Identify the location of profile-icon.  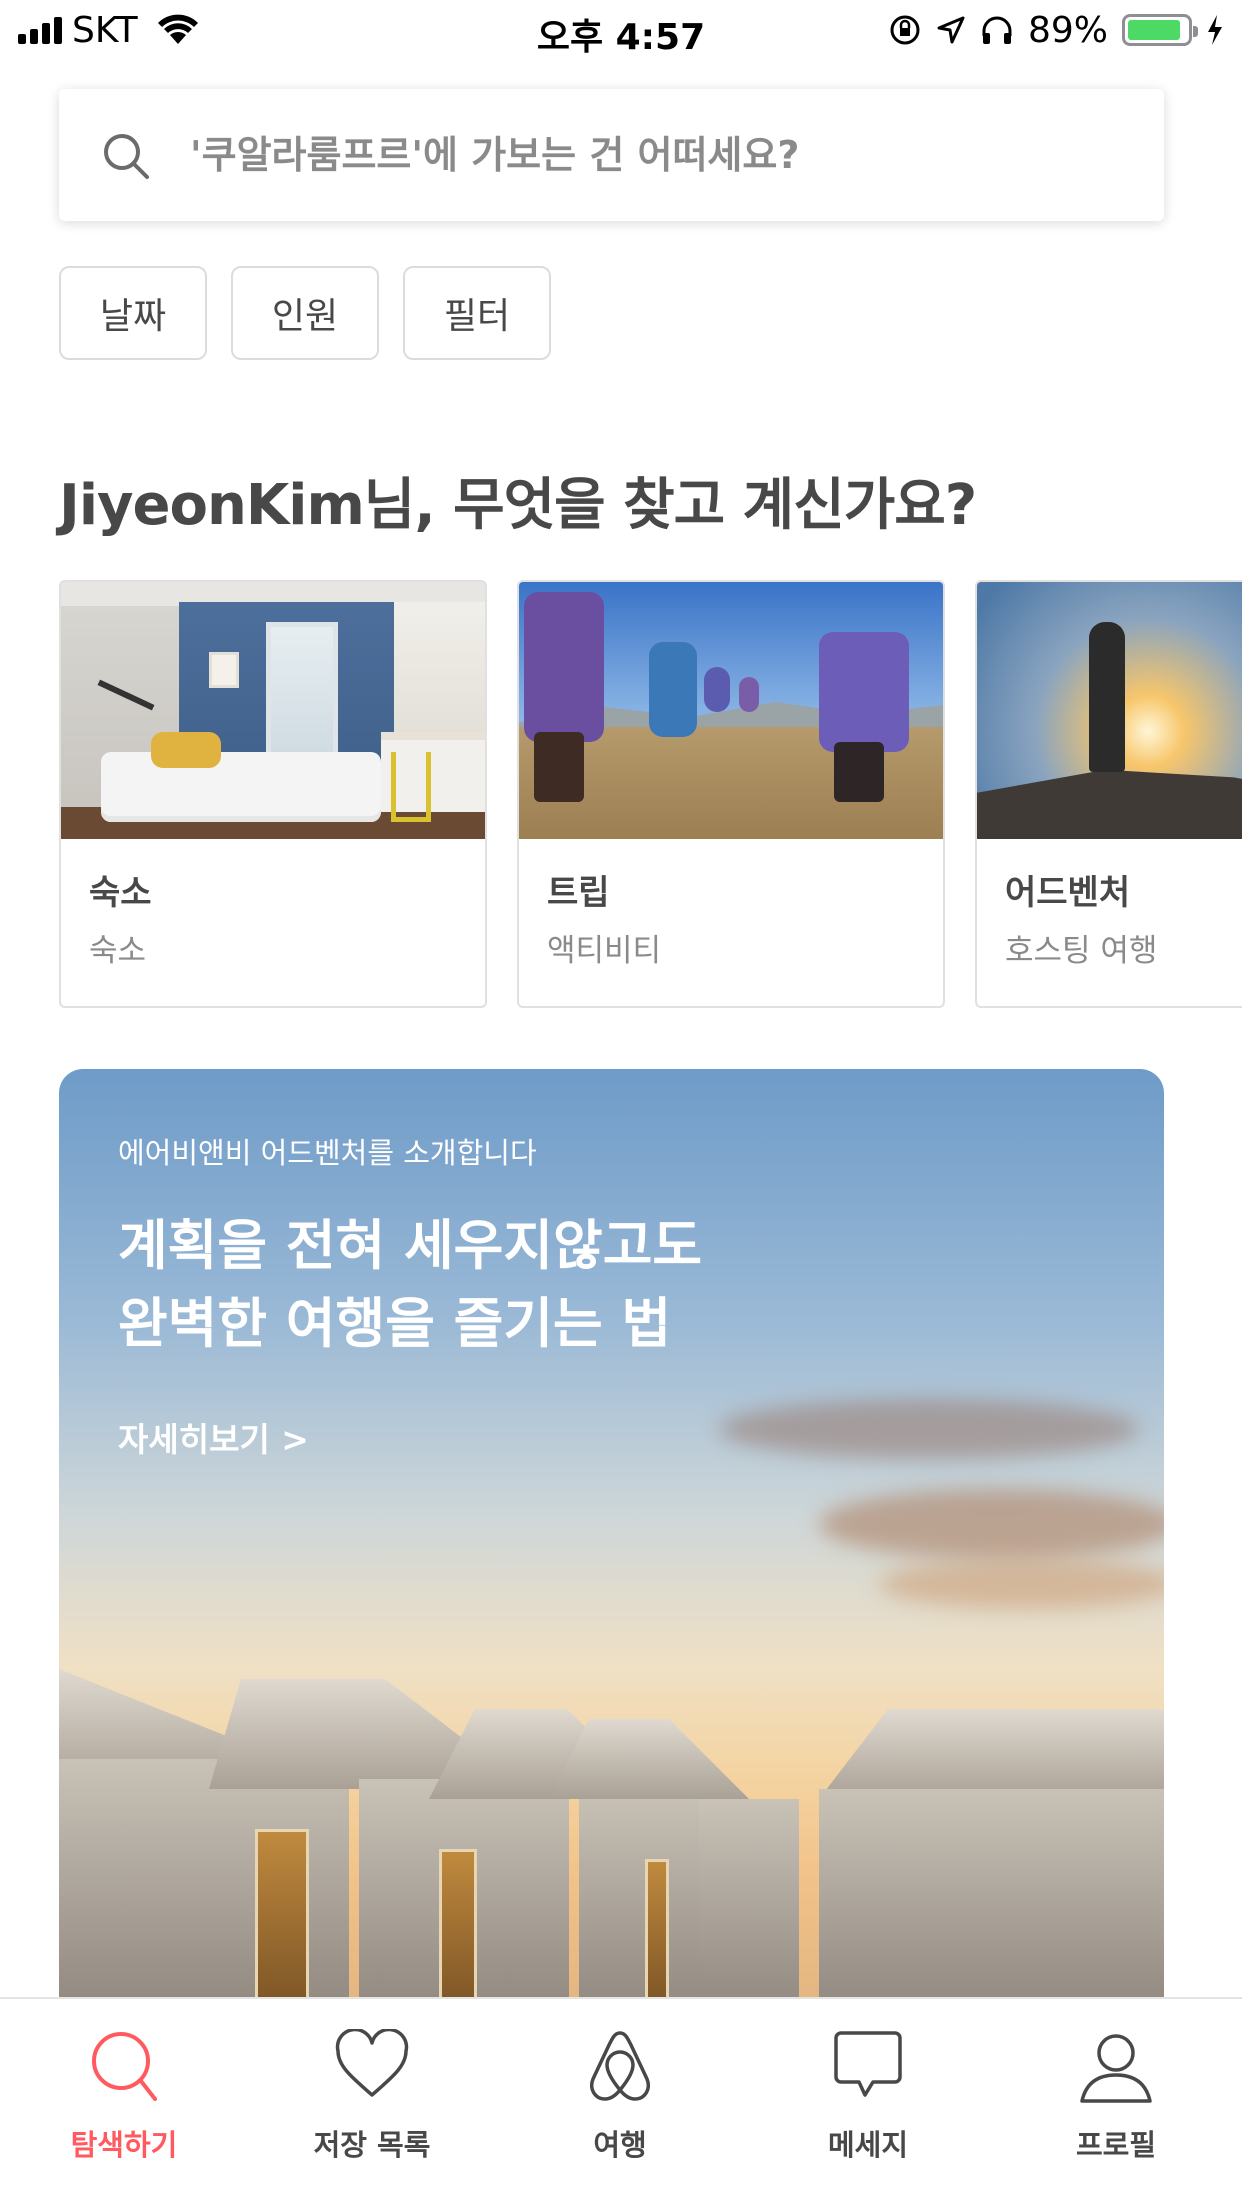
(1116, 2068).